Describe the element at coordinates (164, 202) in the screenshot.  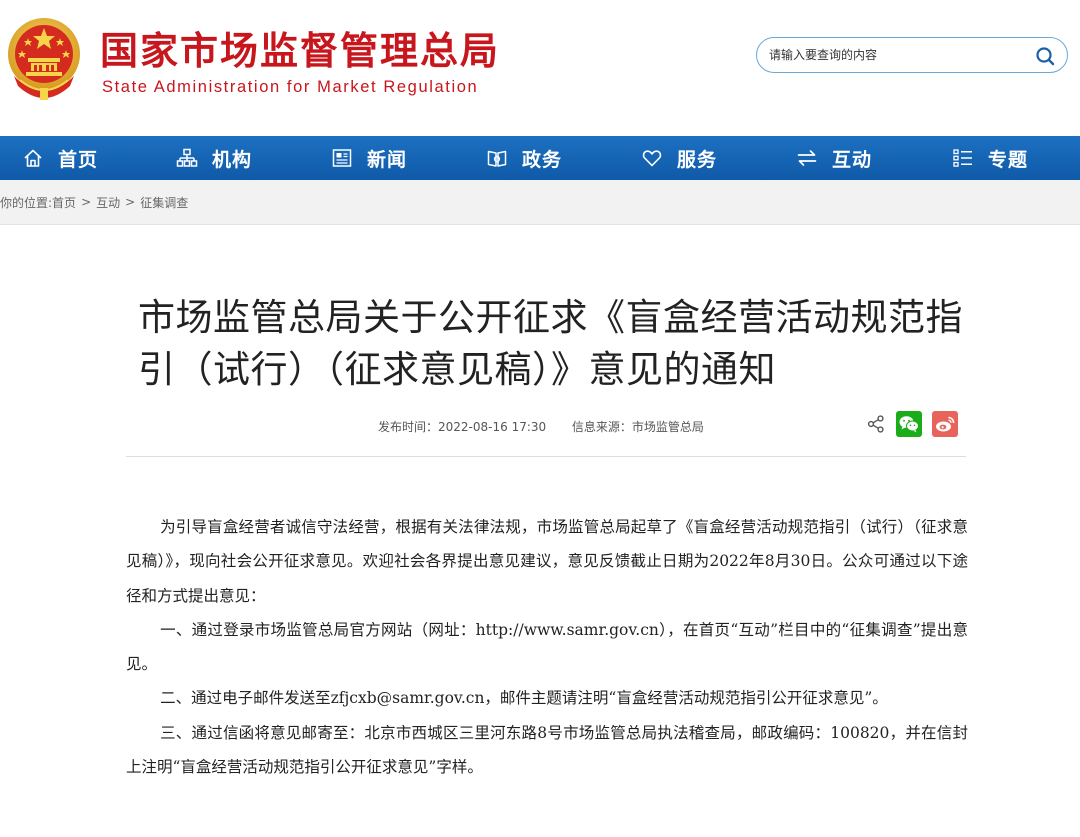
I see `breadcrumb-survey-link: 征集调查` at that location.